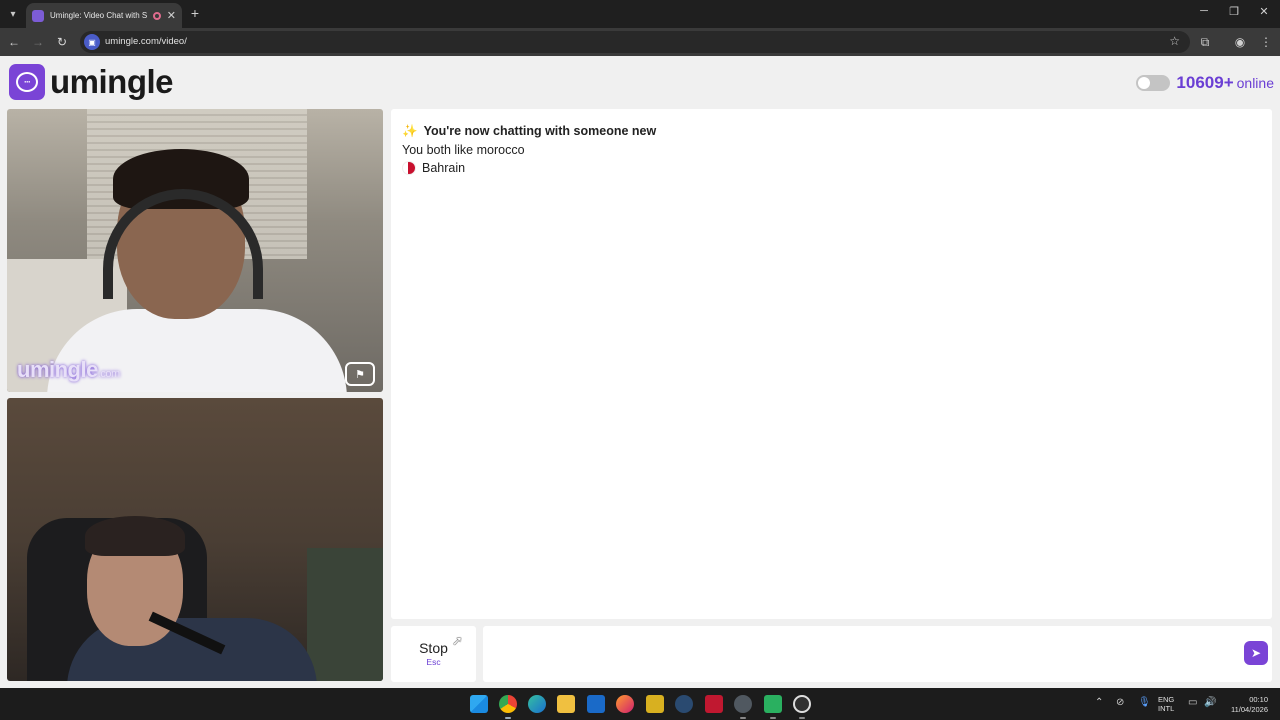 Image resolution: width=1280 pixels, height=720 pixels. Describe the element at coordinates (1120, 702) in the screenshot. I see `network-off-icon: ⊘` at that location.